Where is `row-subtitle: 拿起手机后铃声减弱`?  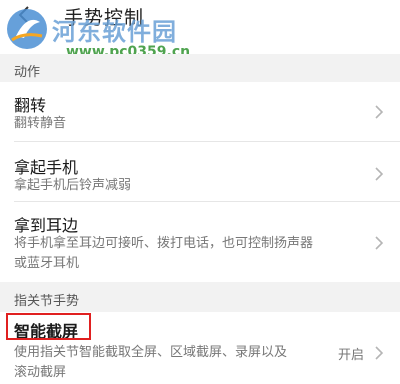 row-subtitle: 拿起手机后铃声减弱 is located at coordinates (73, 185).